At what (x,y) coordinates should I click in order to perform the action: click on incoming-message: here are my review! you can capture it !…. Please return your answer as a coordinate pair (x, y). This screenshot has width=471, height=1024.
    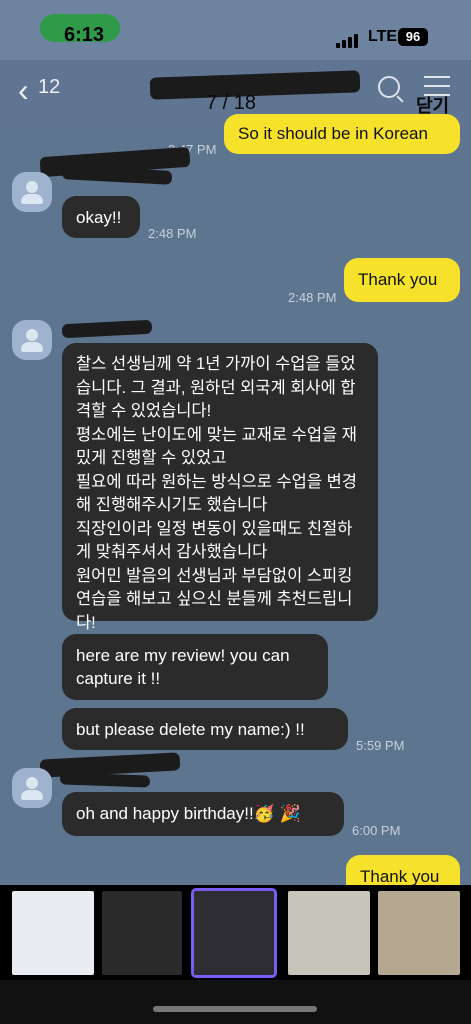
    Looking at the image, I should click on (195, 667).